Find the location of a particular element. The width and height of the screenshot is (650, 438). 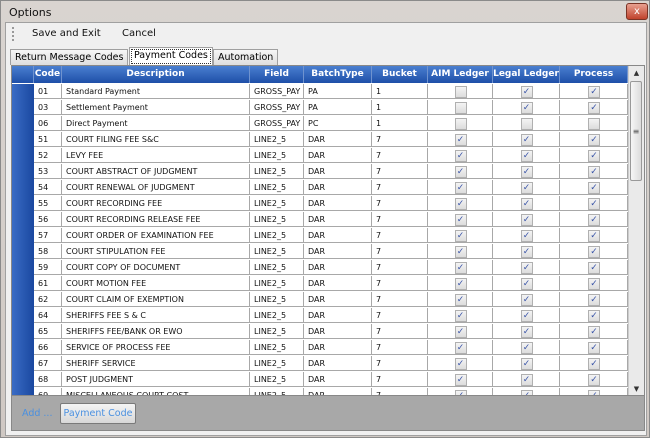

cell-code: 51 is located at coordinates (48, 139).